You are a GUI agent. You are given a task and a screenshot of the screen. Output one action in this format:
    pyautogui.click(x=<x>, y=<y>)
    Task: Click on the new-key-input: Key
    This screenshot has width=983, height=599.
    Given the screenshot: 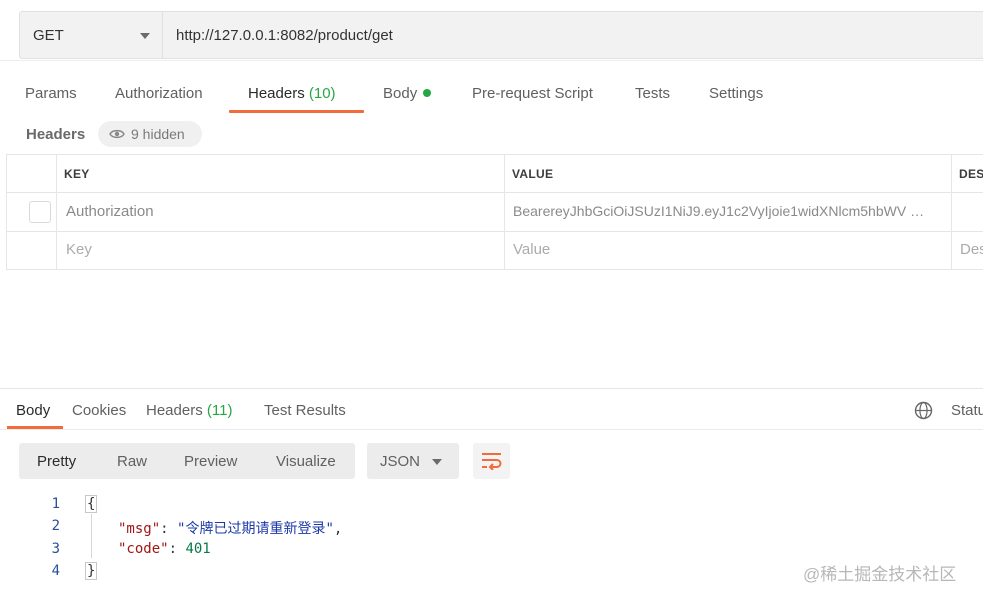 What is the action you would take?
    pyautogui.click(x=79, y=249)
    